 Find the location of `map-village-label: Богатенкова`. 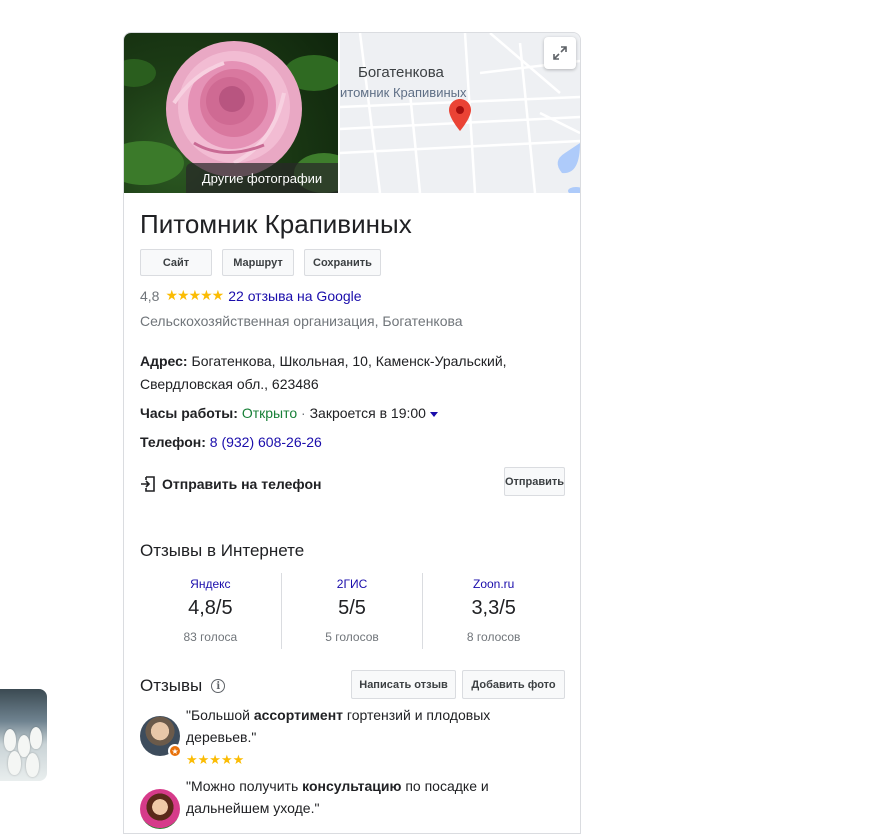

map-village-label: Богатенкова is located at coordinates (401, 72).